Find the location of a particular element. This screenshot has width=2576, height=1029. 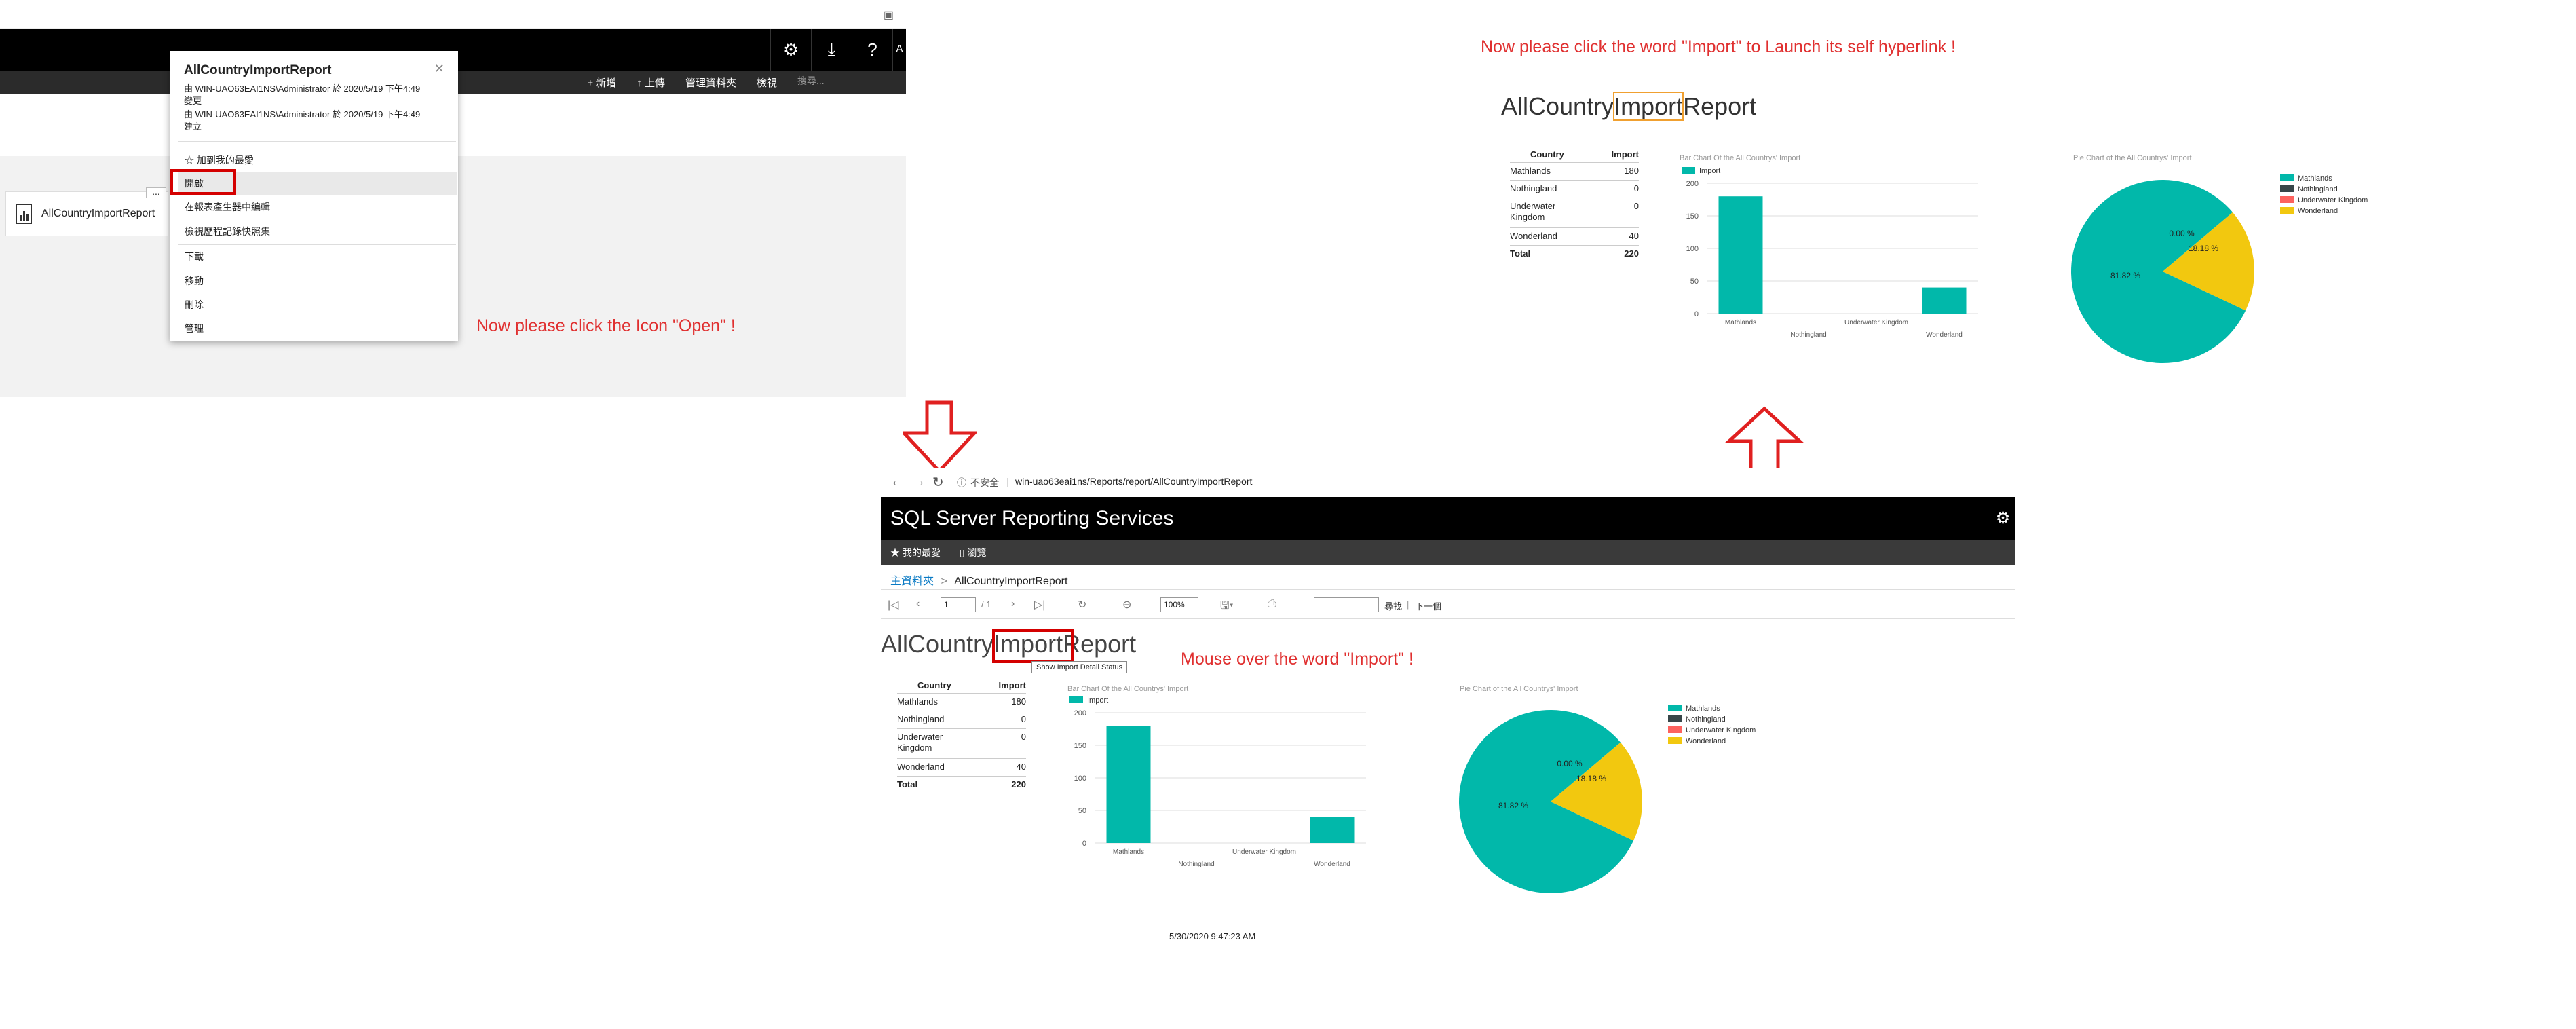

ssrs-header: SQL Server Reporting Services ⚙ is located at coordinates (1448, 518).